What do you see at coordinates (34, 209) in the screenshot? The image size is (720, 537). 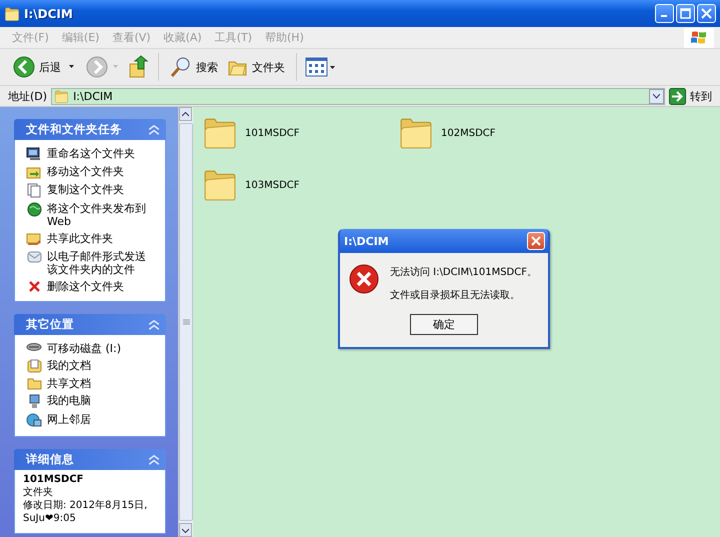 I see `globe-icon` at bounding box center [34, 209].